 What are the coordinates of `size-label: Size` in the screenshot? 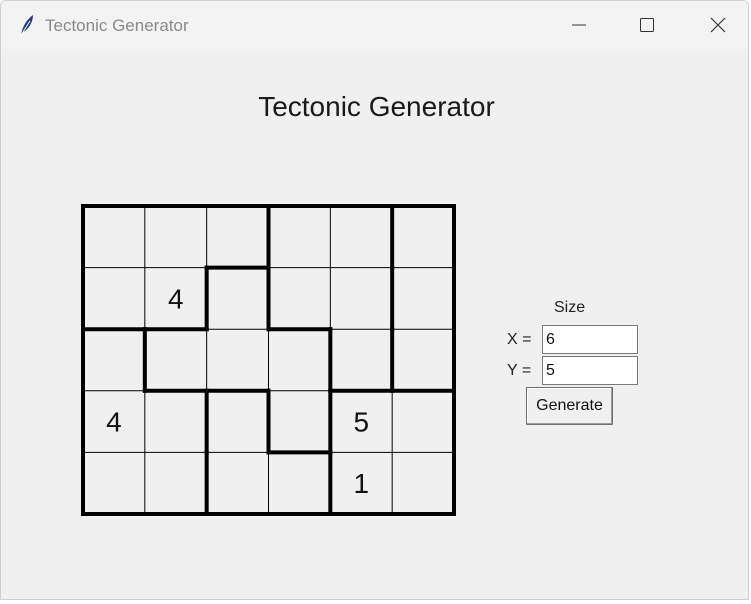 It's located at (570, 307).